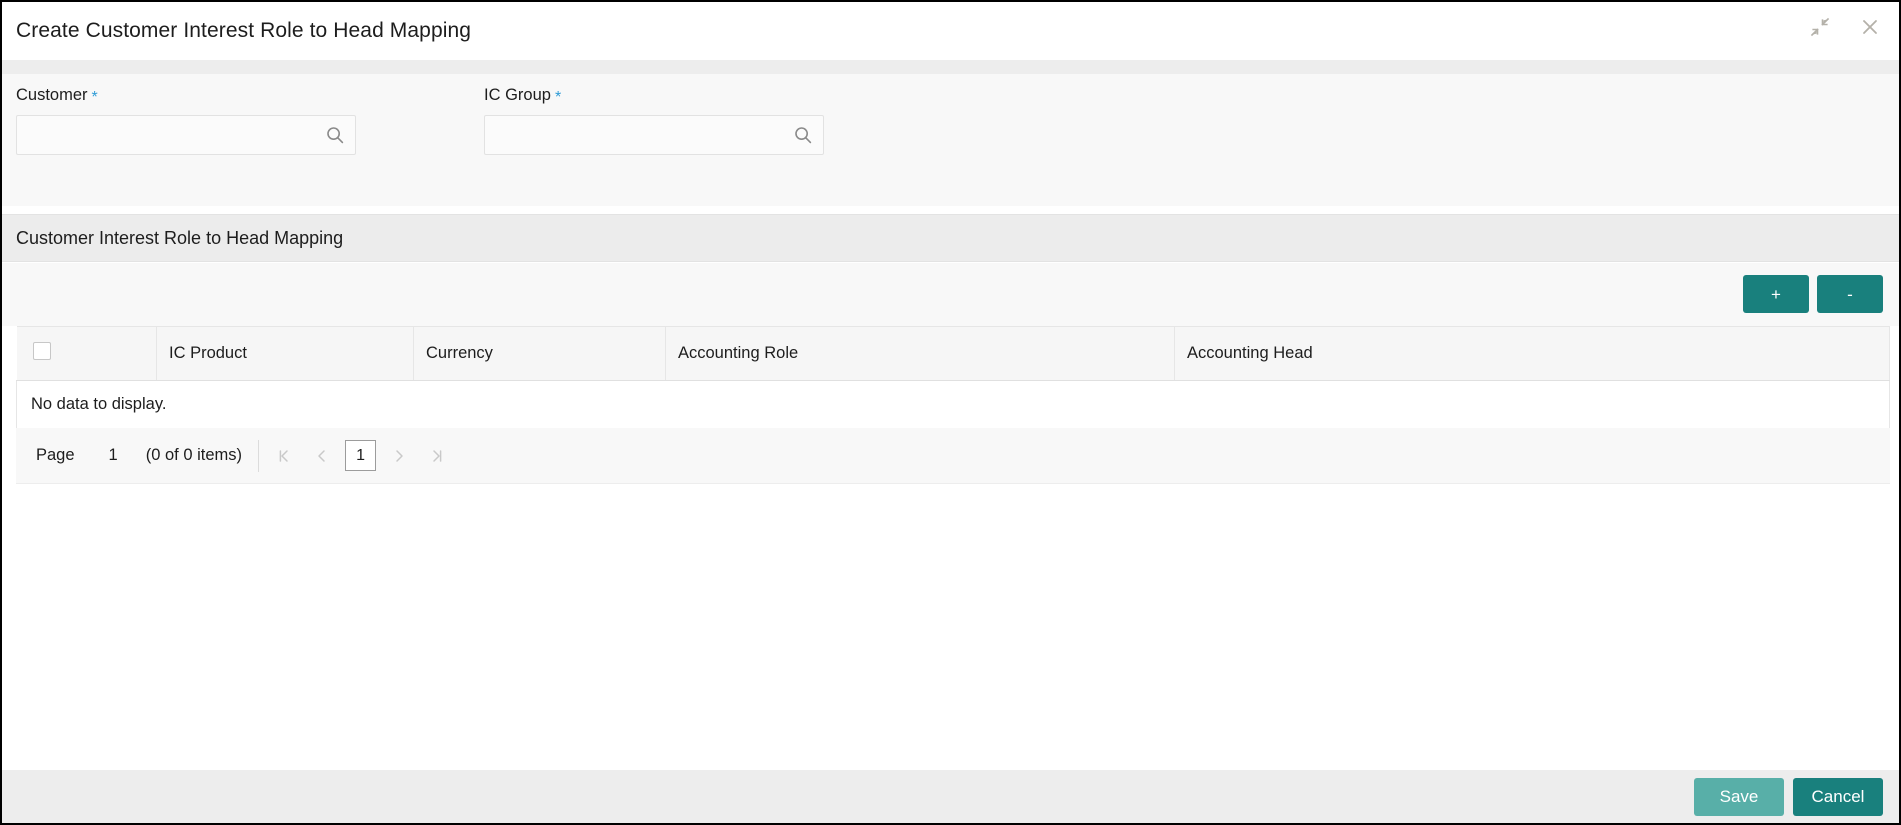 The width and height of the screenshot is (1901, 825). What do you see at coordinates (86, 353) in the screenshot?
I see `column-select-all` at bounding box center [86, 353].